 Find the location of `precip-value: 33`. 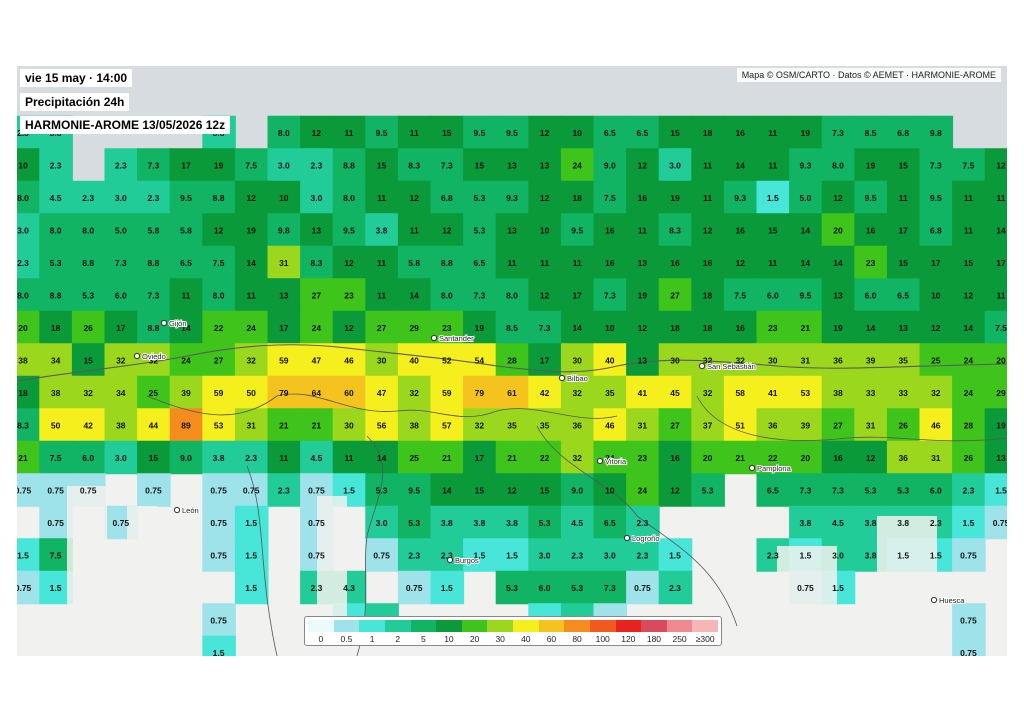

precip-value: 33 is located at coordinates (871, 393).